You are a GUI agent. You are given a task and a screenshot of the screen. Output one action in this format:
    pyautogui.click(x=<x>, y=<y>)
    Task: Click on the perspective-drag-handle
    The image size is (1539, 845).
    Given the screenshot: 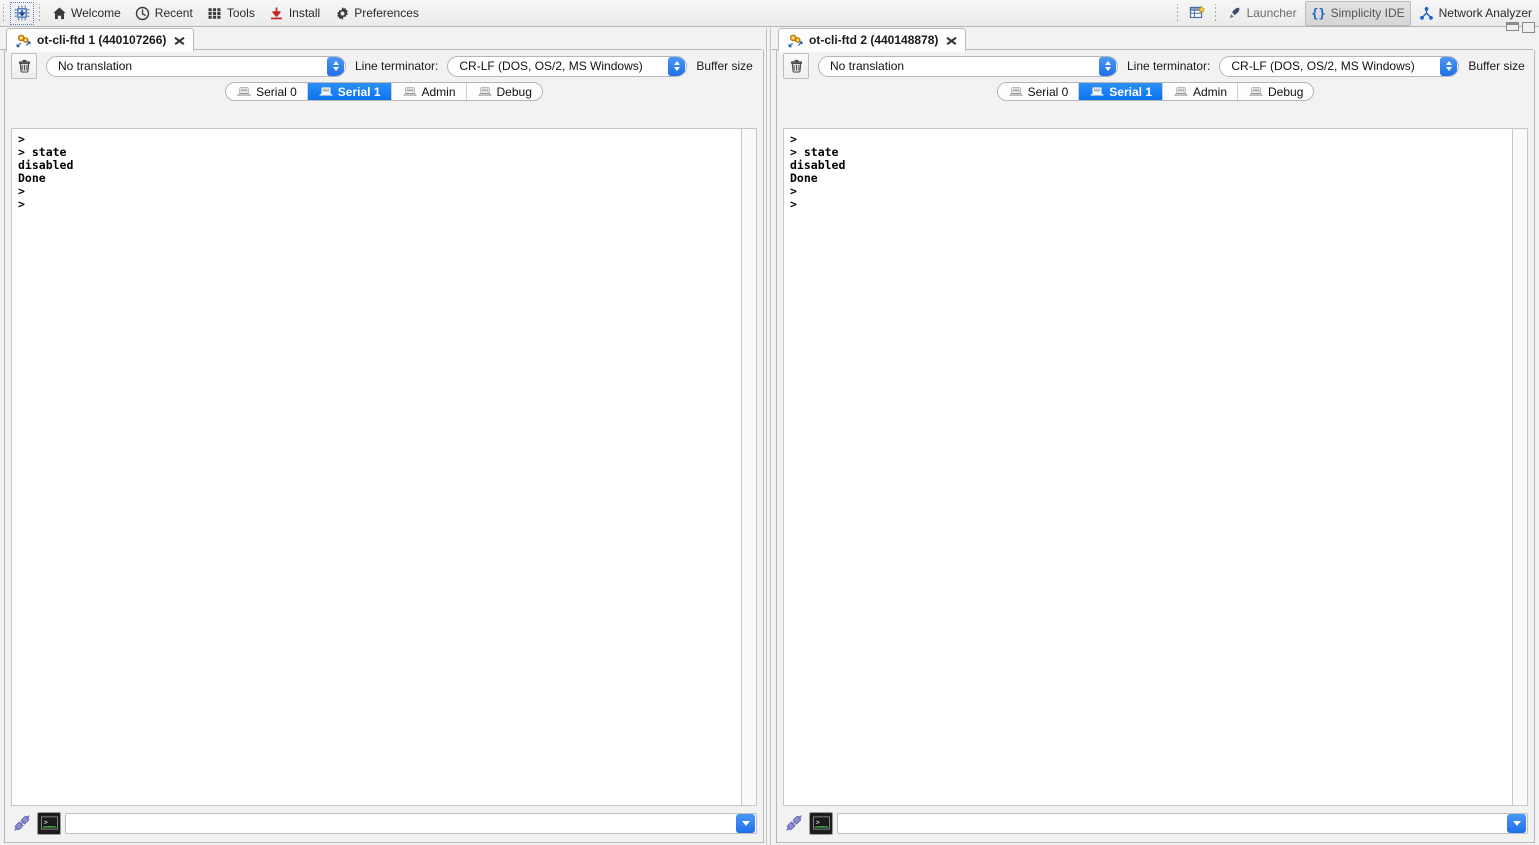 What is the action you would take?
    pyautogui.click(x=1177, y=13)
    